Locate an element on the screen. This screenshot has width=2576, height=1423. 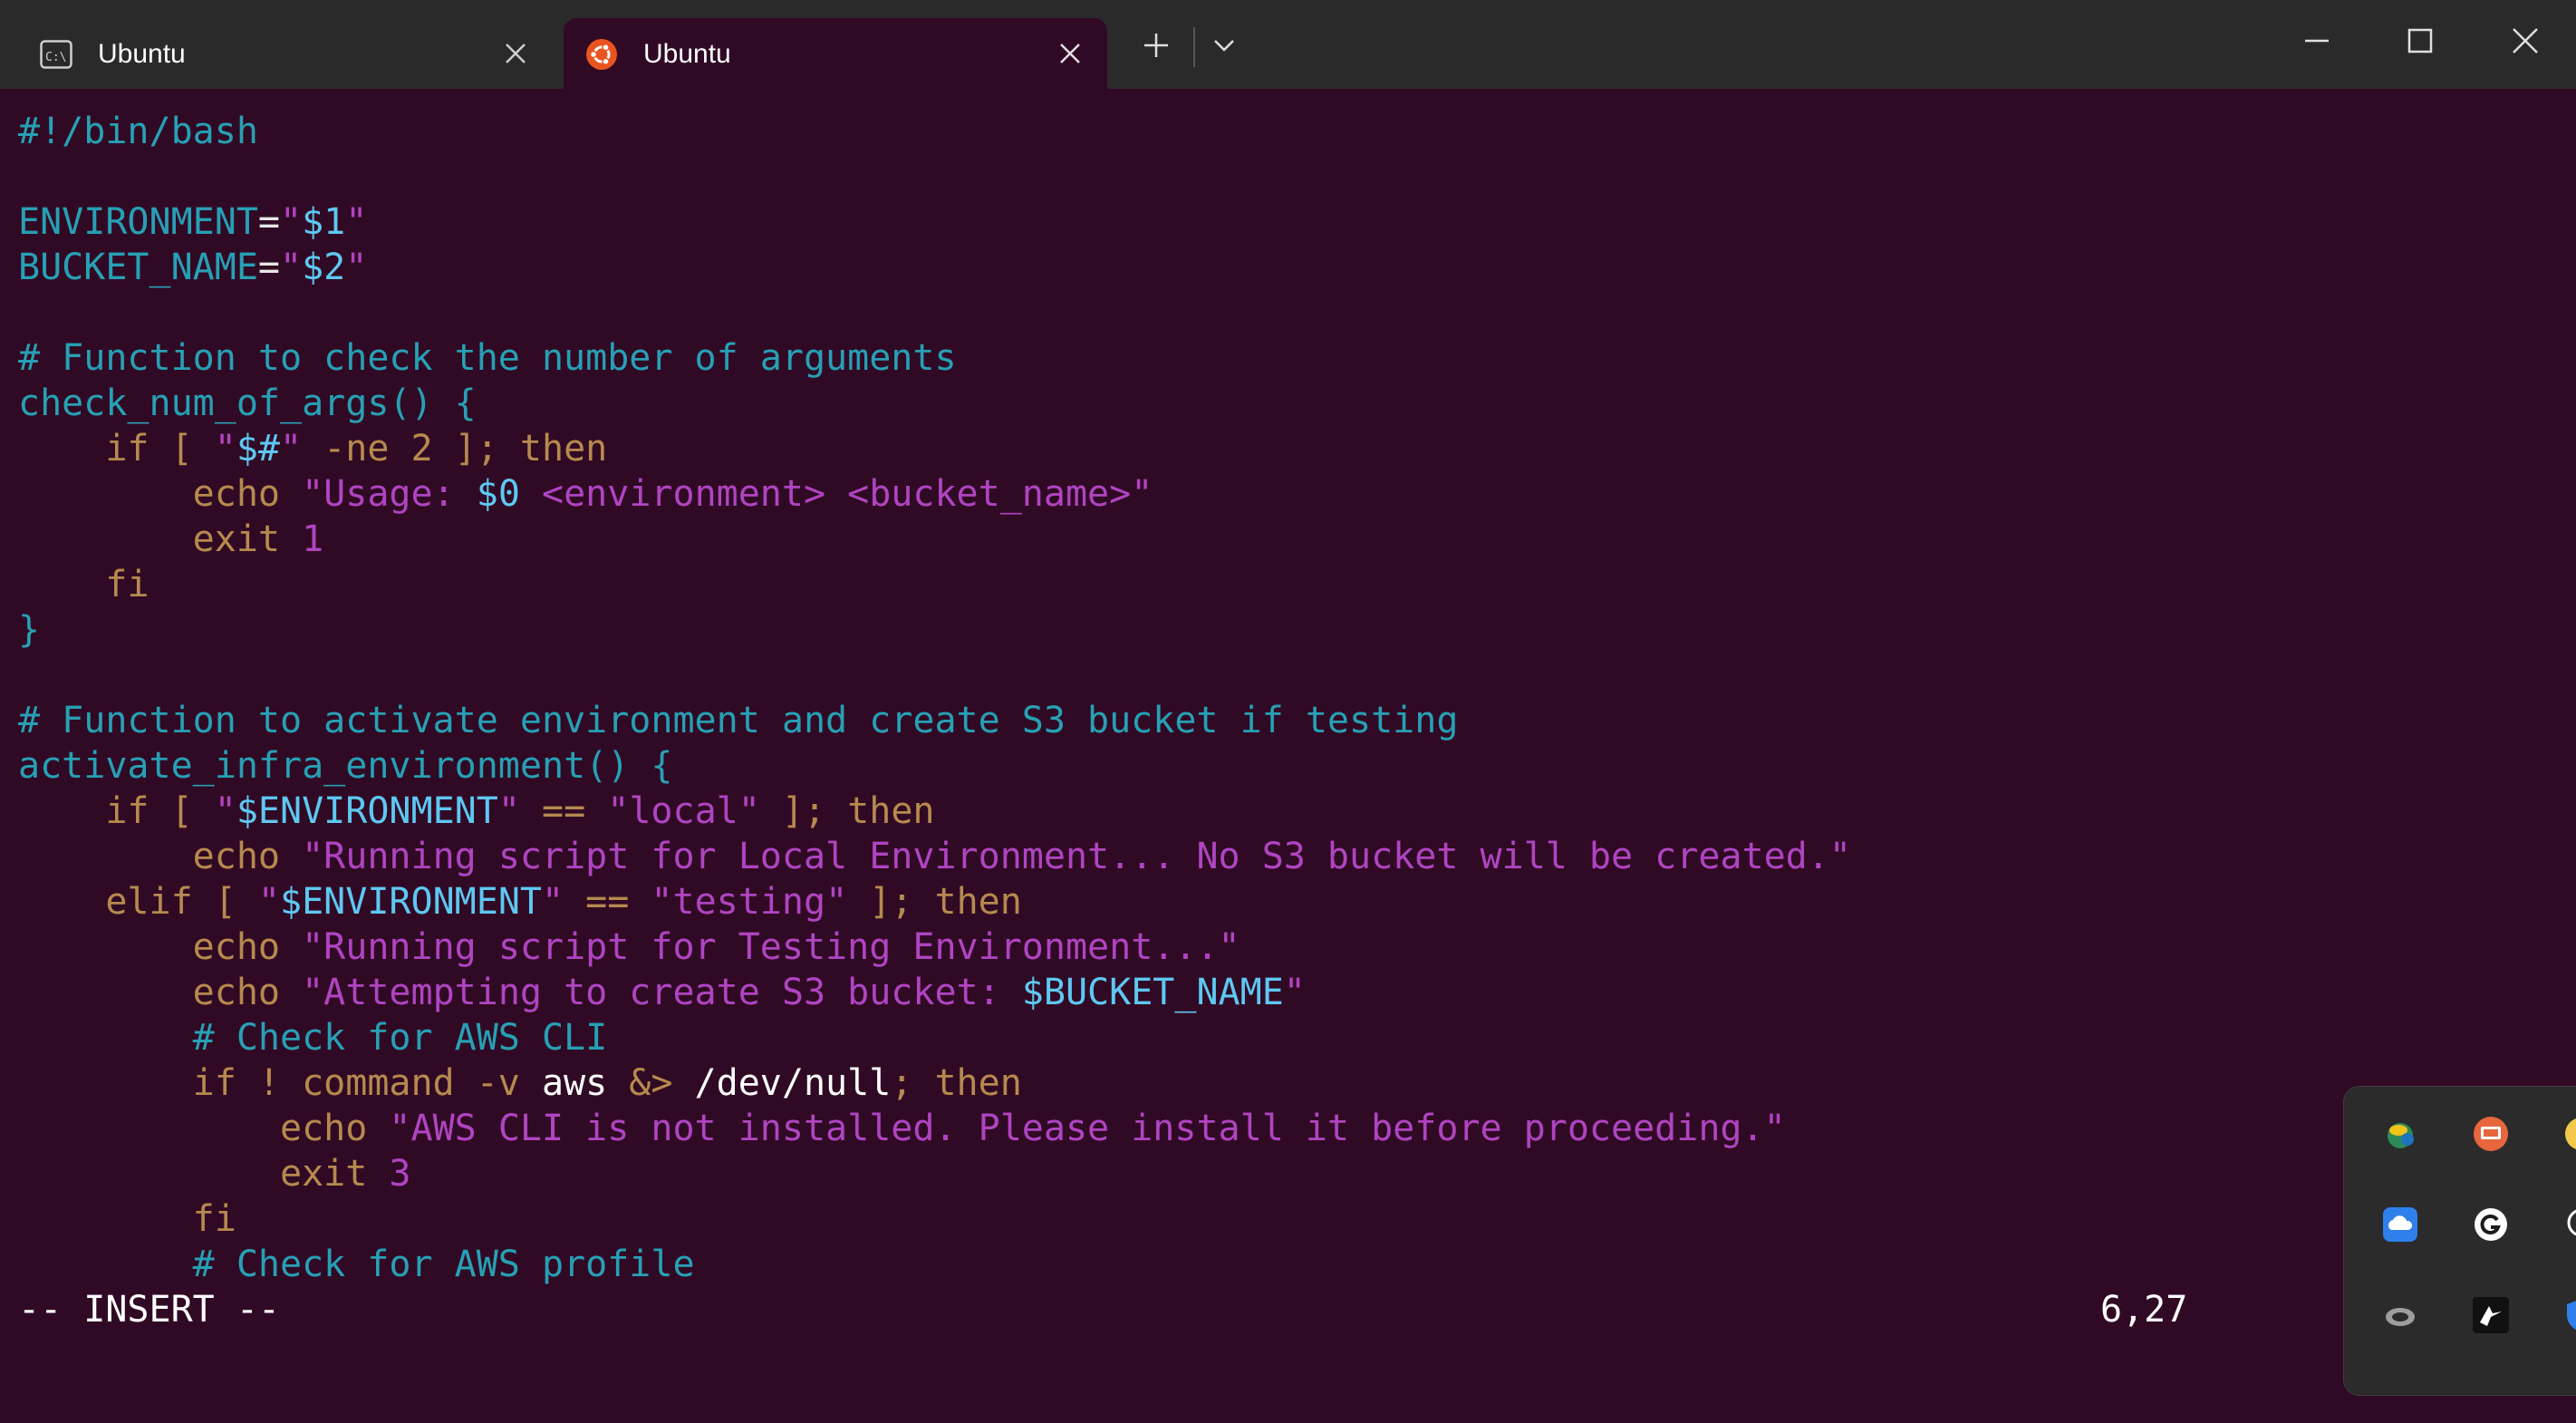
code-token: #!/bin/bash is located at coordinates (138, 131).